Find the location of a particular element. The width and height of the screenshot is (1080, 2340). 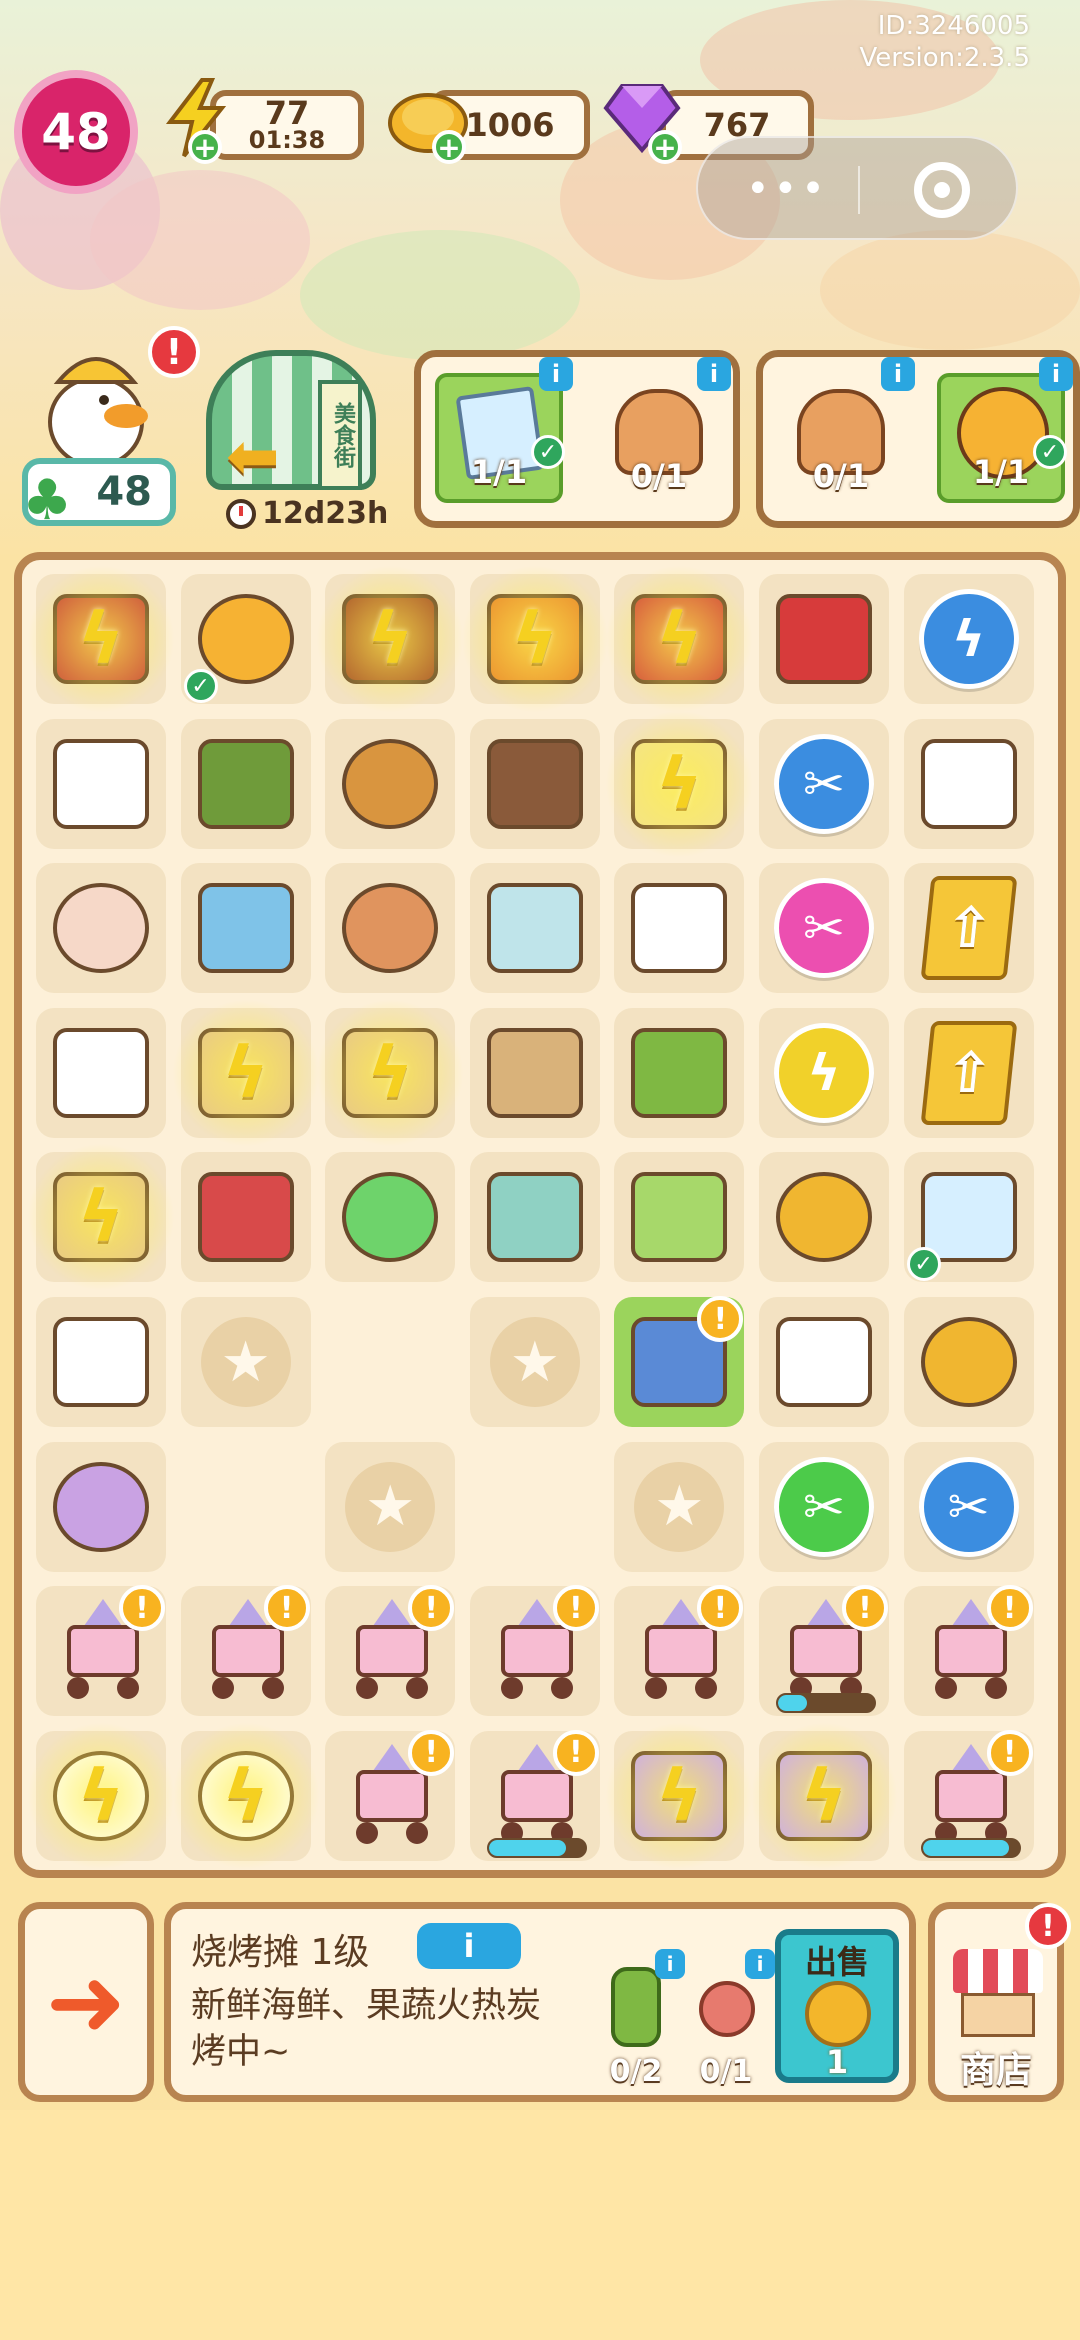

energy-coin-item: ϟ is located at coordinates (824, 1073).